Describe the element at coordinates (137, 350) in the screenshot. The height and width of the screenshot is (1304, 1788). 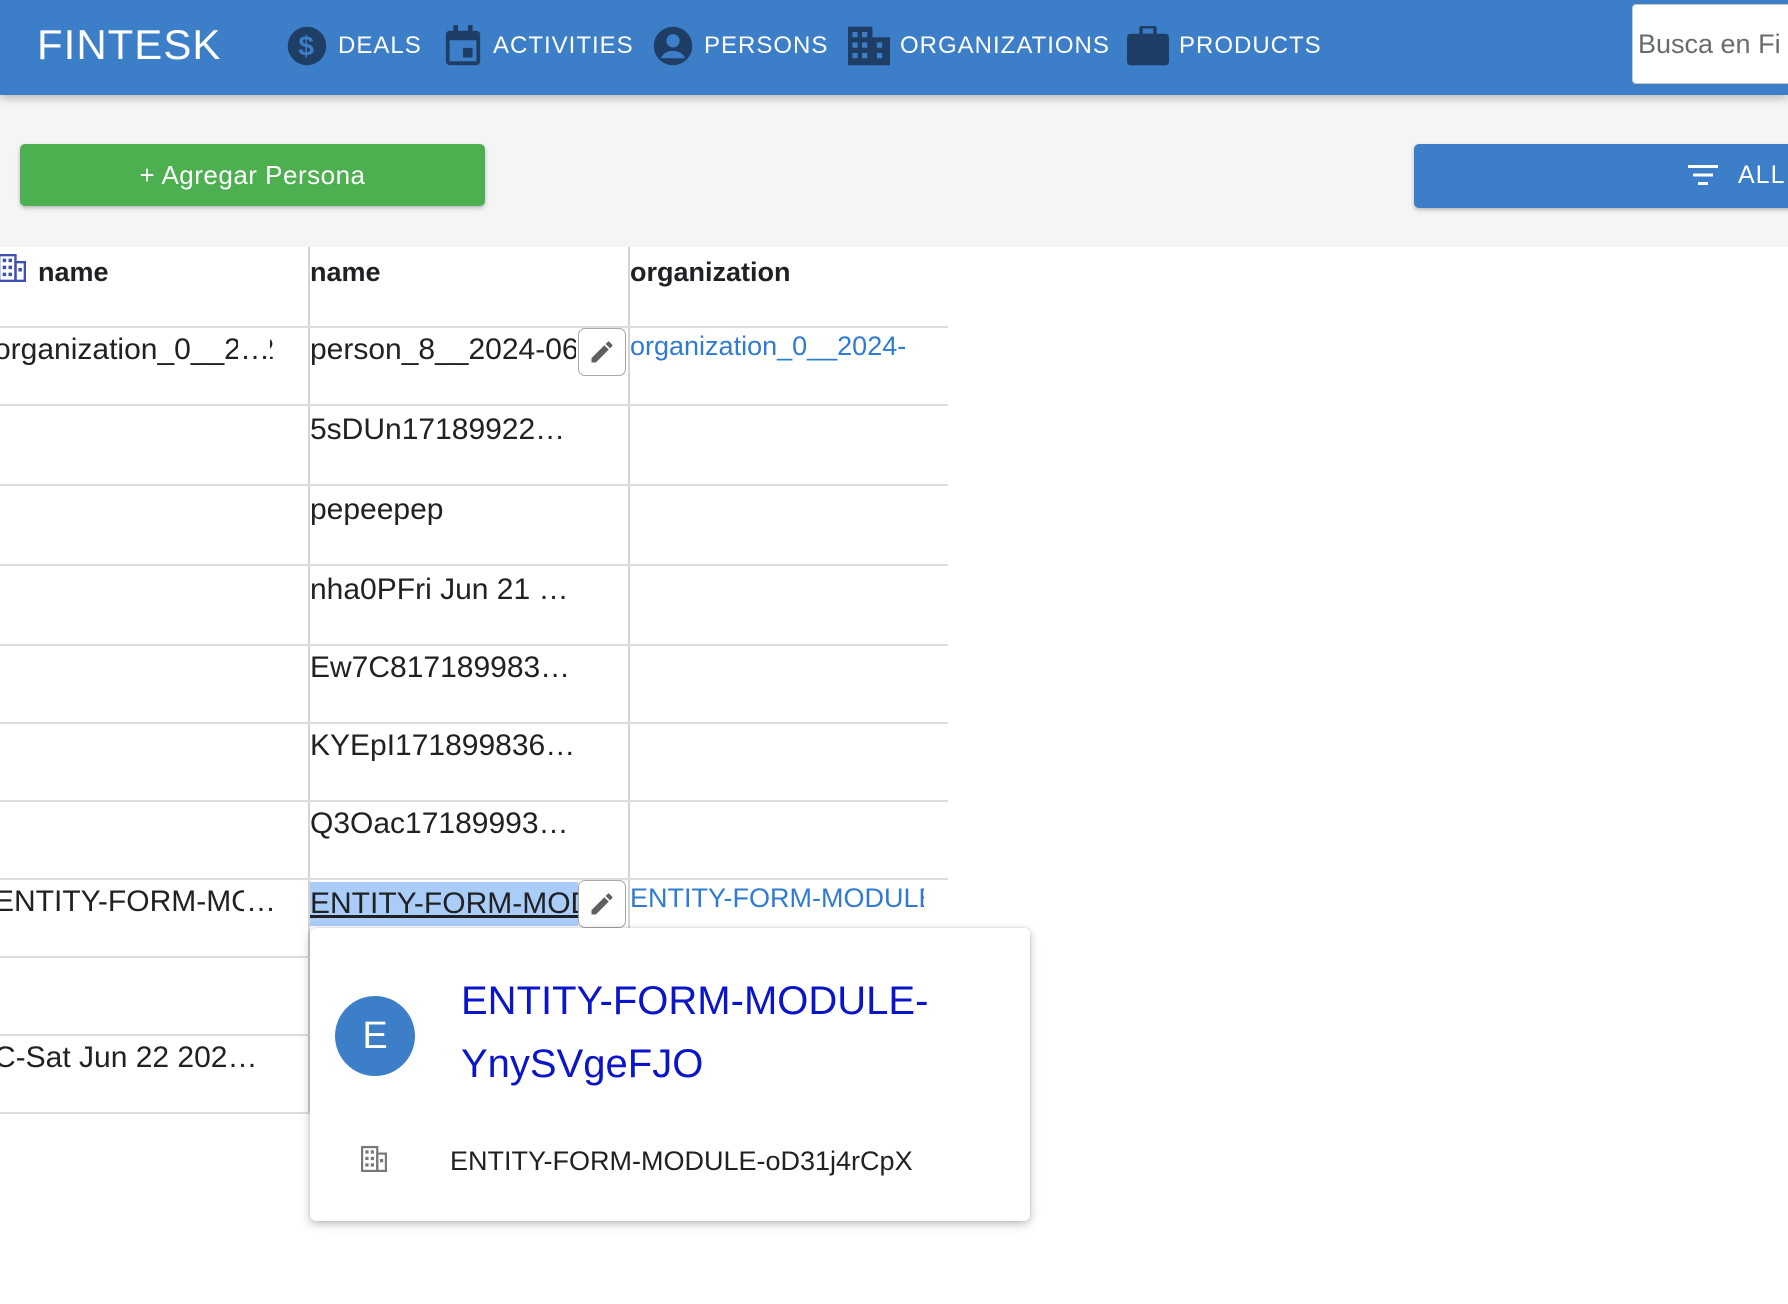
I see `table-cell-org-name: organization_0__2024-06-21` at that location.